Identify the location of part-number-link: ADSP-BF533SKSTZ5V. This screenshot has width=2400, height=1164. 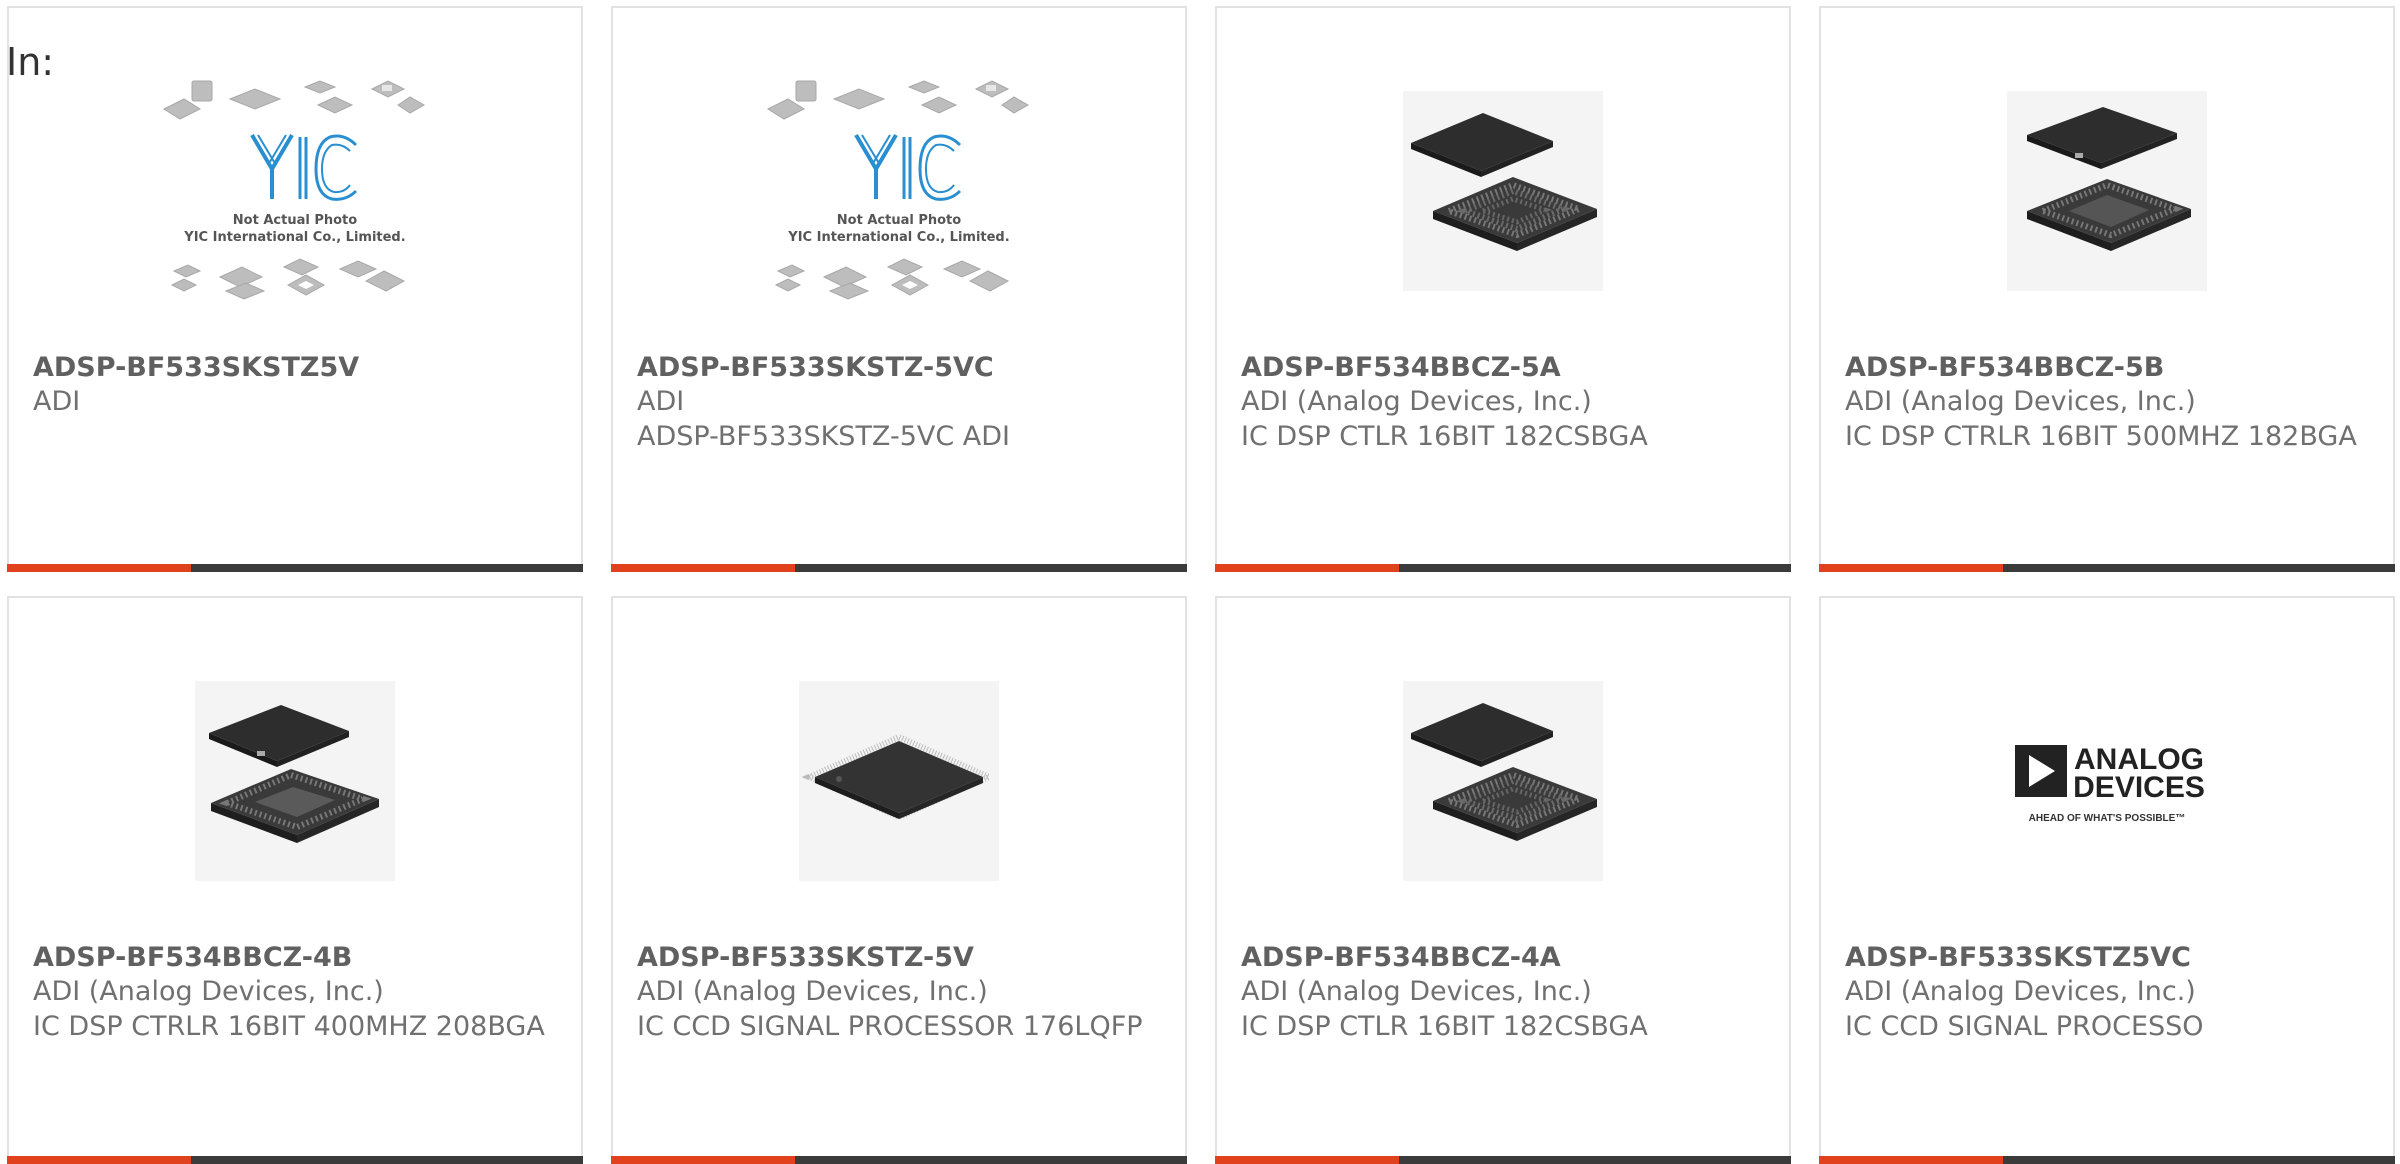
(196, 367).